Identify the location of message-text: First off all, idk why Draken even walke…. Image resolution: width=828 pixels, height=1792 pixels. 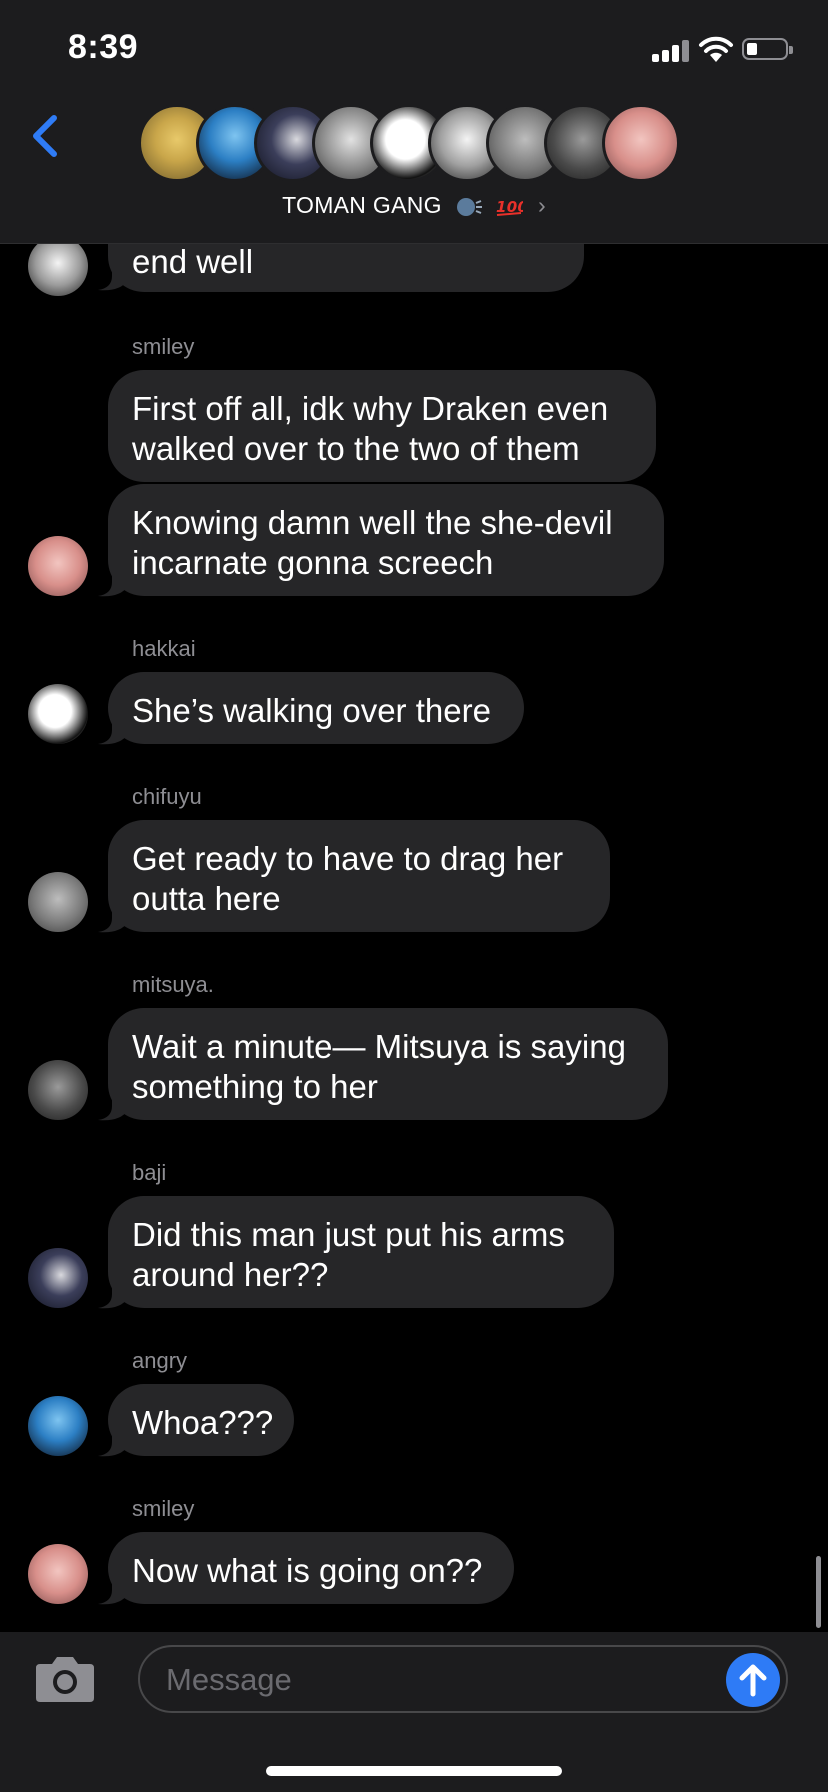
(370, 428).